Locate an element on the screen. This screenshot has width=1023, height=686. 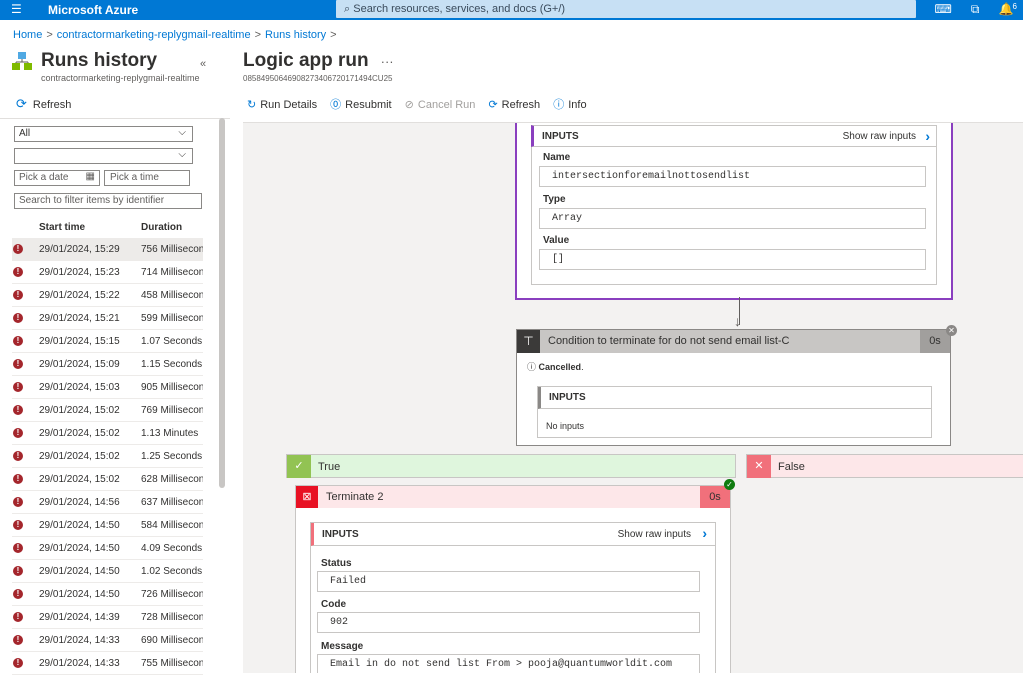
run-details-label: Run Details is located at coordinates (289, 105).